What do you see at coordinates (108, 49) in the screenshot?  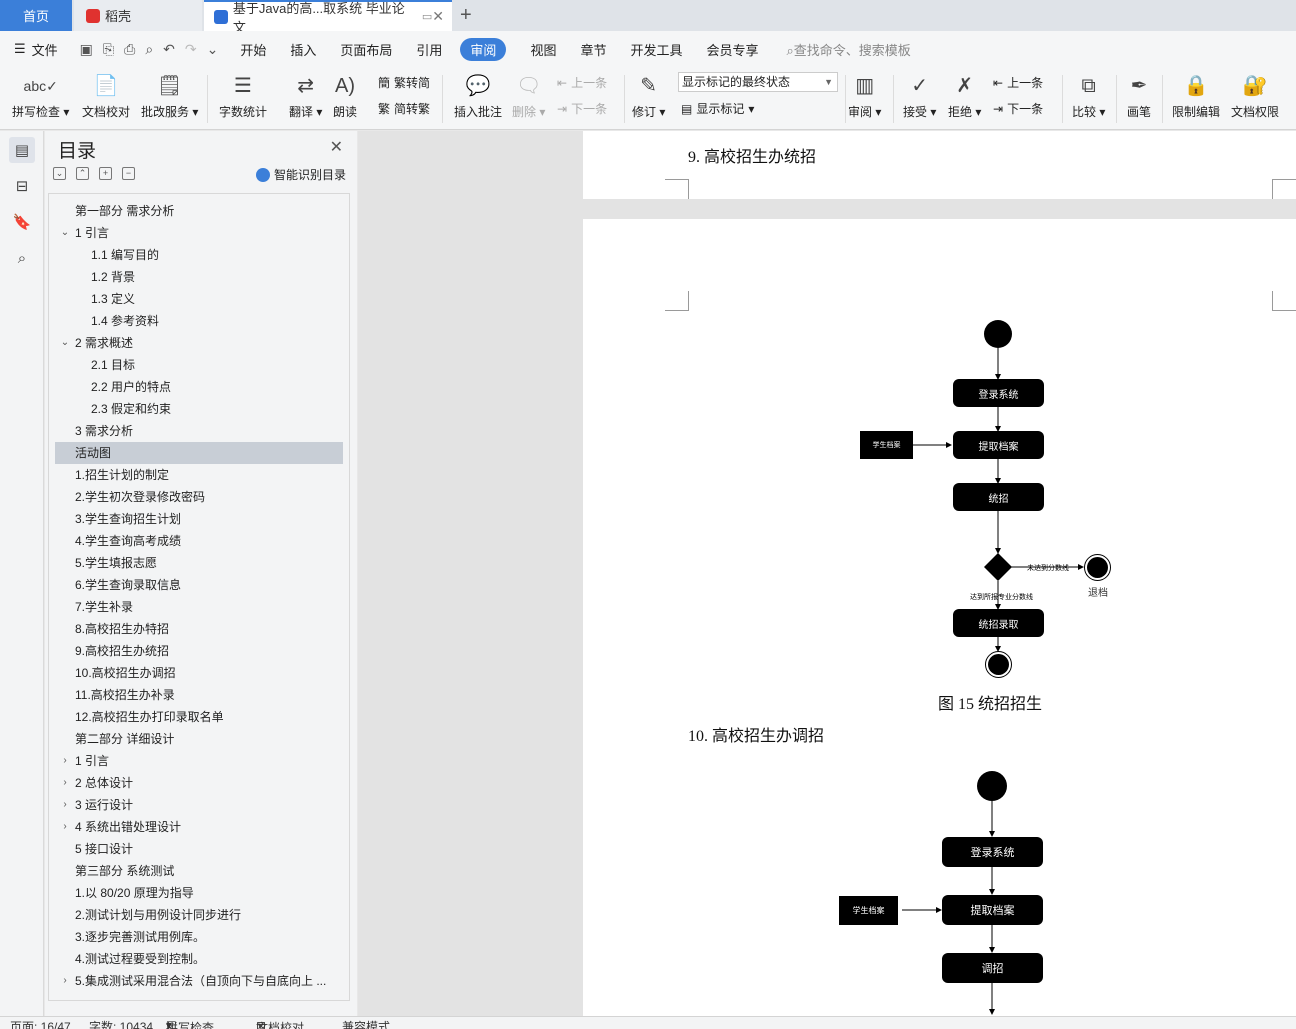 I see `export-pdf-icon: ⎘` at bounding box center [108, 49].